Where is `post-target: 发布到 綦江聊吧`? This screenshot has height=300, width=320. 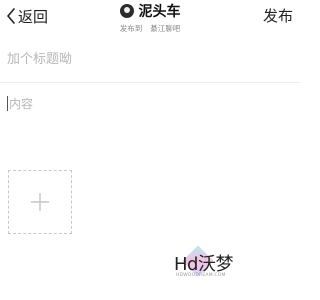
post-target: 发布到 綦江聊吧 is located at coordinates (150, 28).